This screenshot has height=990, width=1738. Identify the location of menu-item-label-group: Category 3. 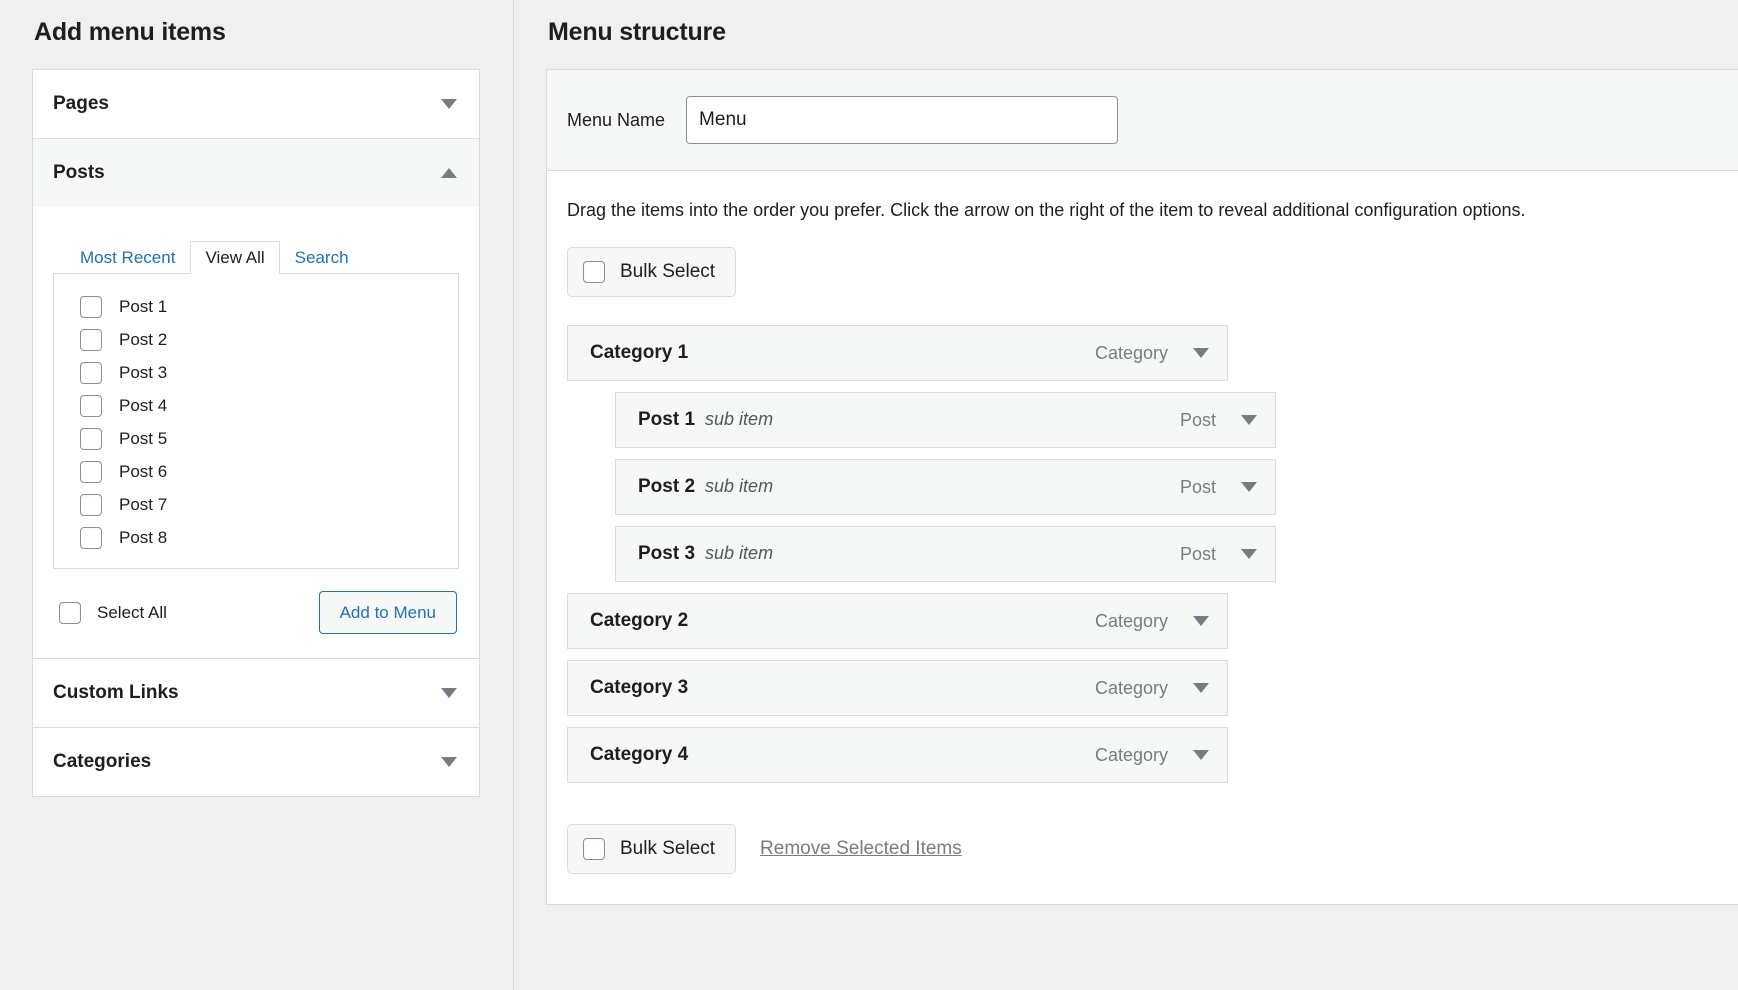
(639, 688).